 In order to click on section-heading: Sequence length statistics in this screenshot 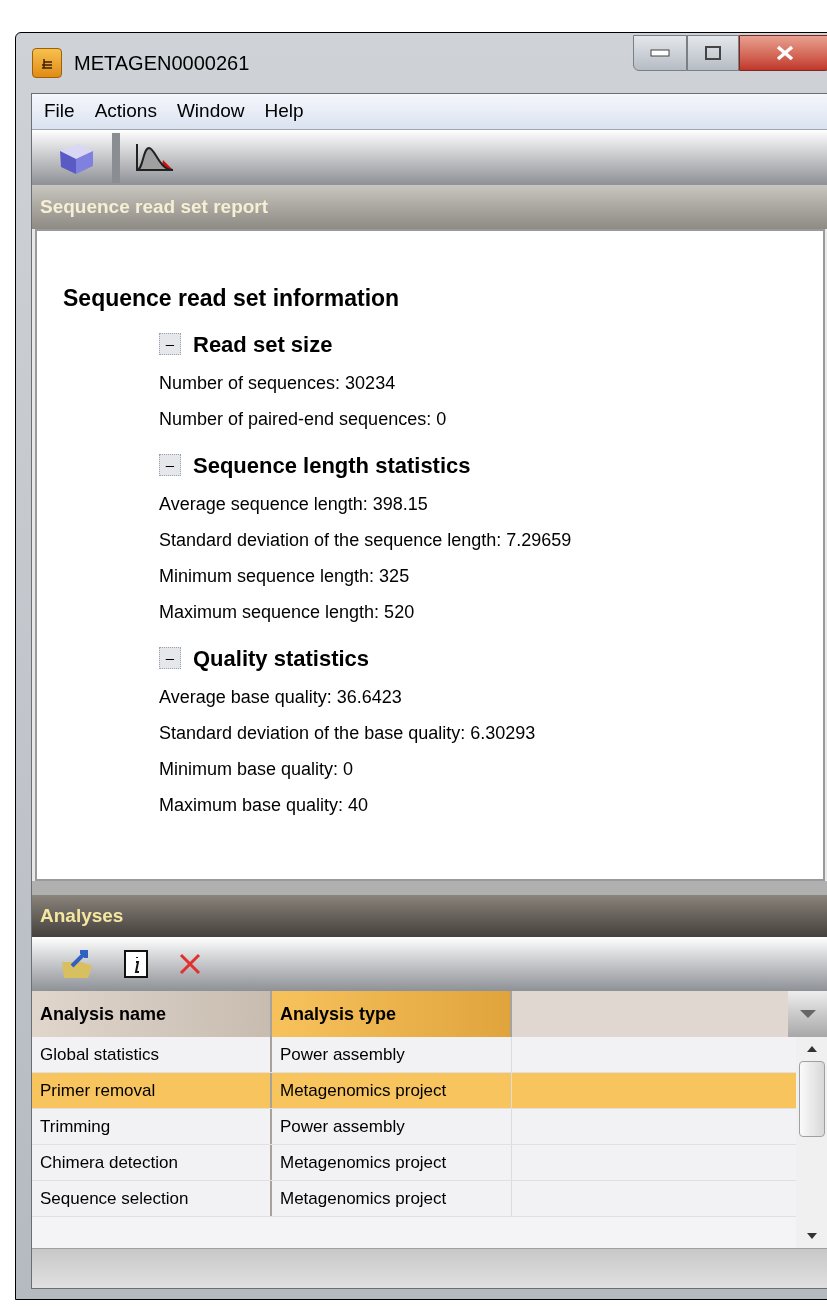, I will do `click(332, 465)`.